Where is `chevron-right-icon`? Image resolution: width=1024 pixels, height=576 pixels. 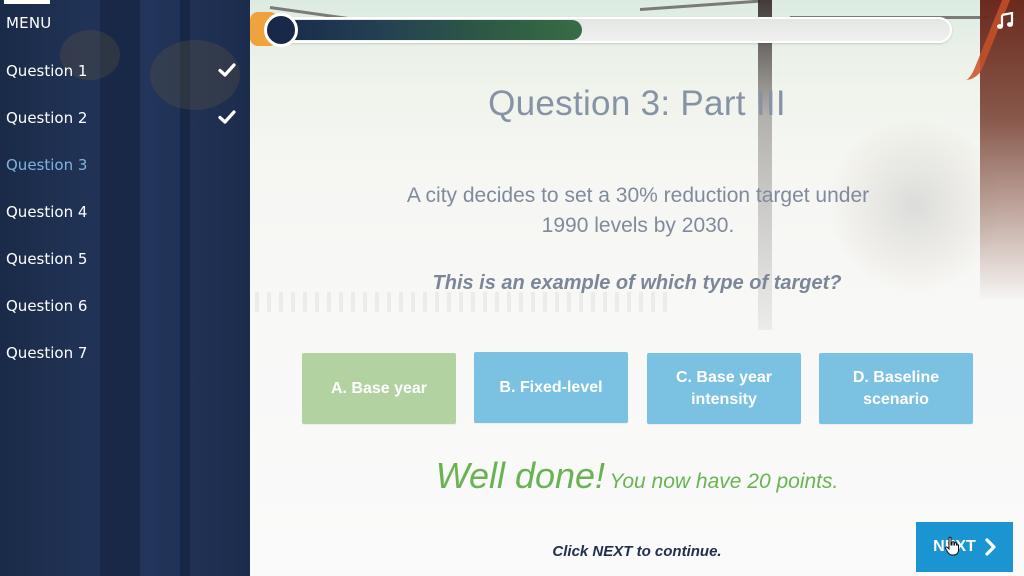
chevron-right-icon is located at coordinates (990, 547).